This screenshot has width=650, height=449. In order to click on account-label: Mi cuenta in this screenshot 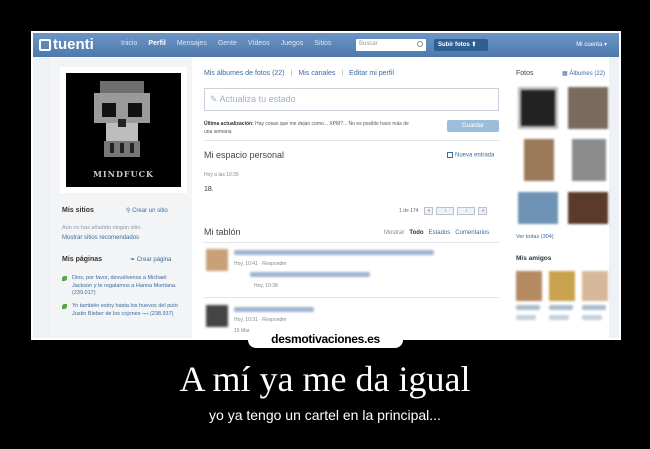, I will do `click(589, 45)`.